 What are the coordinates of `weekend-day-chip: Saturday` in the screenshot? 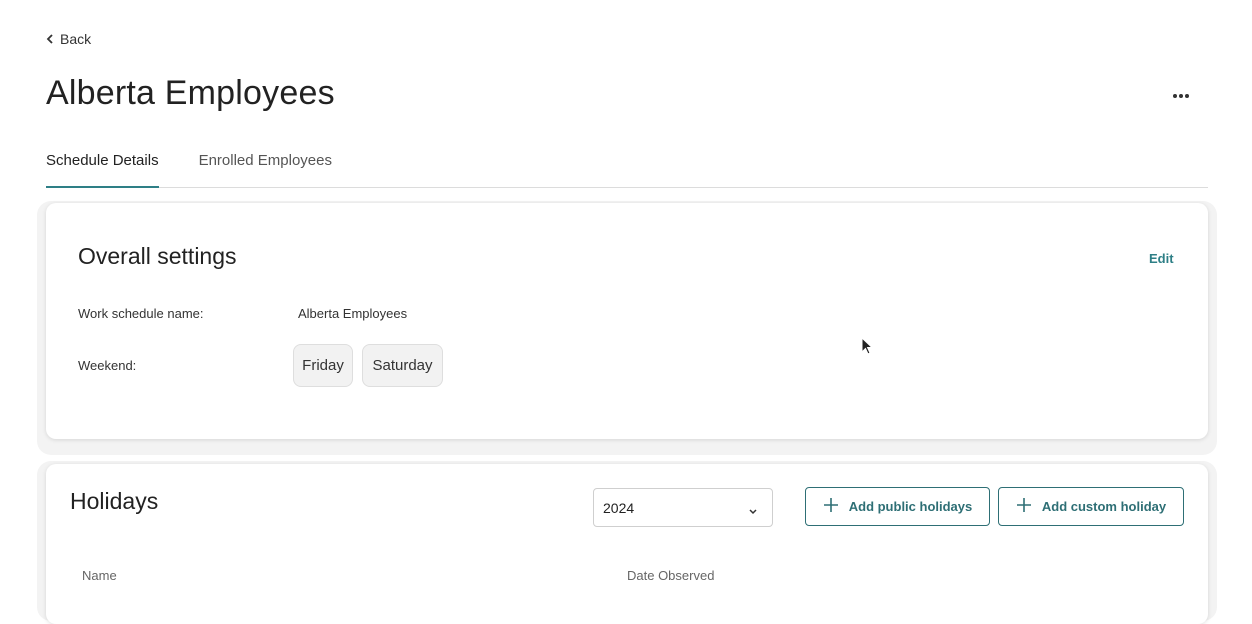 It's located at (402, 365).